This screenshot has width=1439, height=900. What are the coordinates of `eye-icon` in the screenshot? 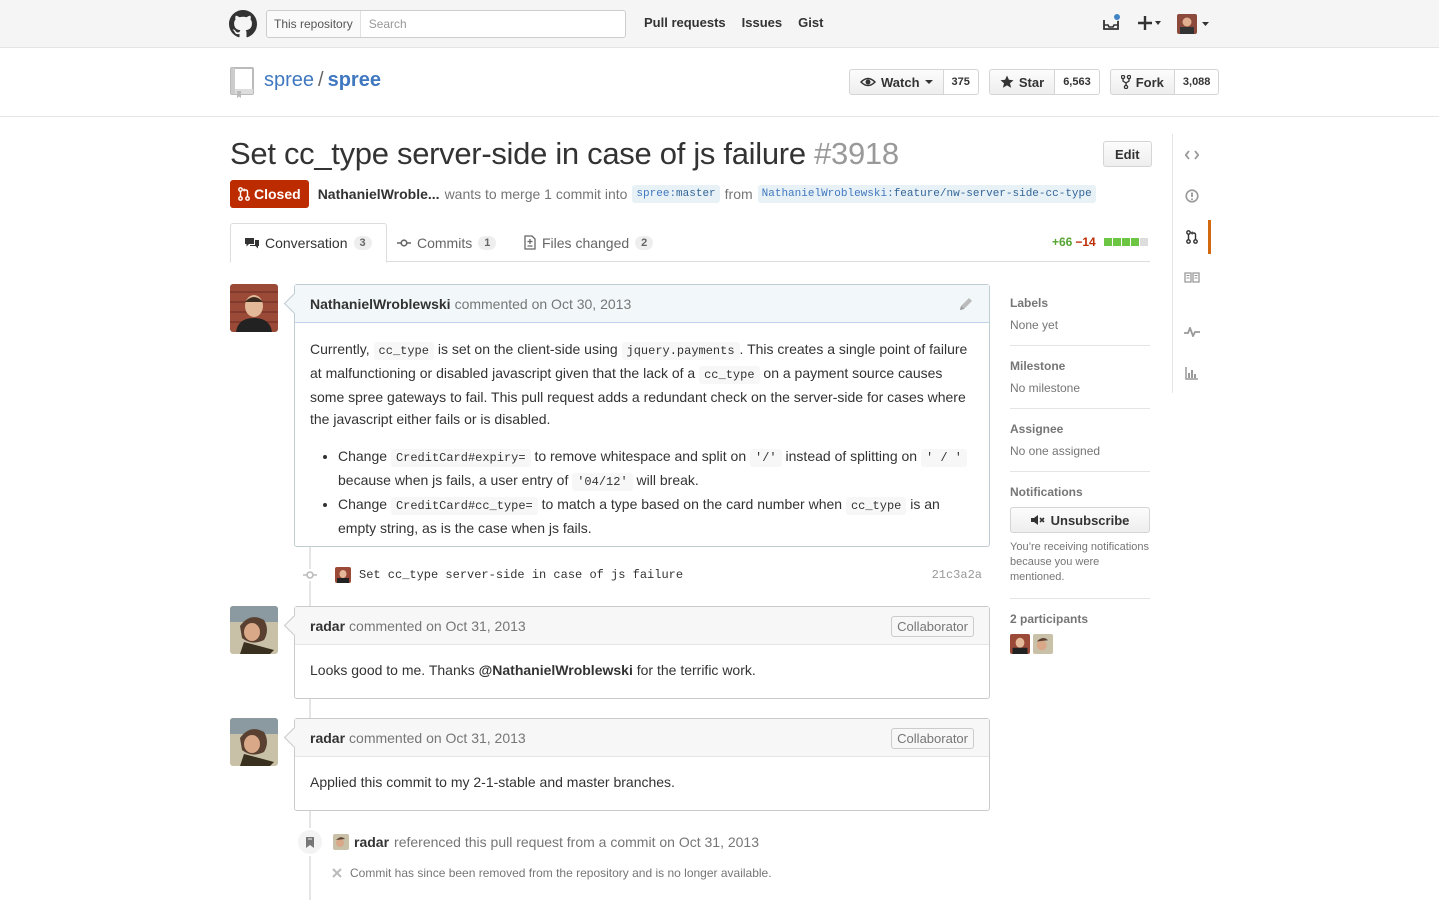 It's located at (868, 82).